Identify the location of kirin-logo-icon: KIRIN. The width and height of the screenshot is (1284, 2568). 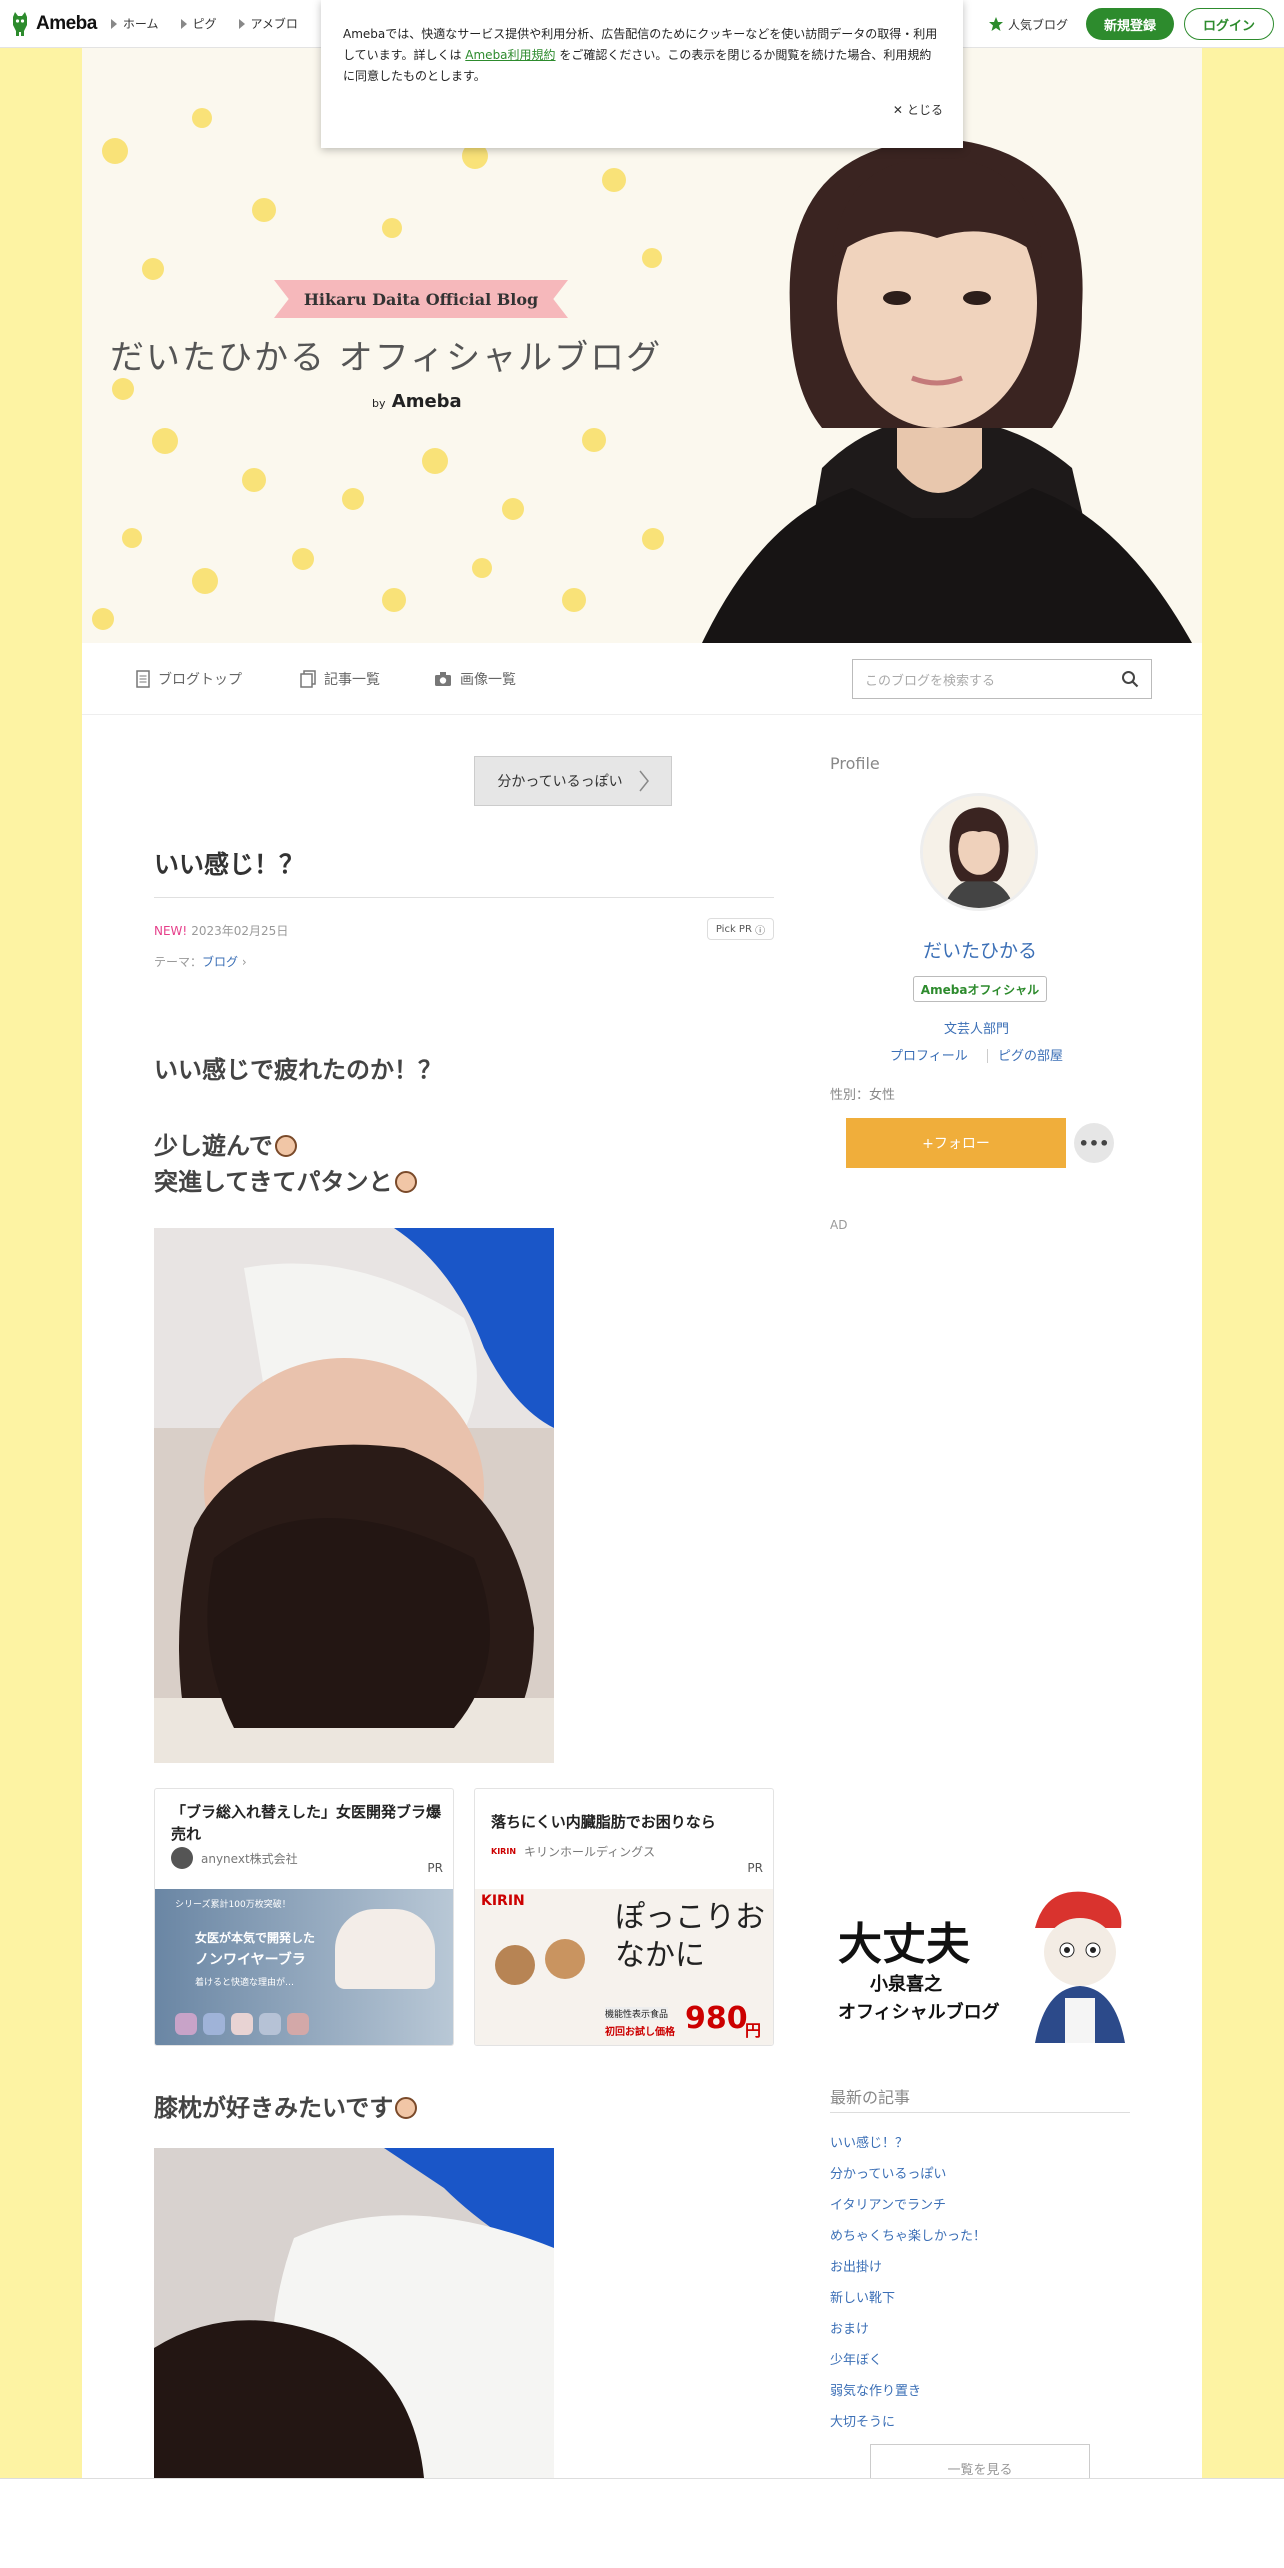
(504, 1851).